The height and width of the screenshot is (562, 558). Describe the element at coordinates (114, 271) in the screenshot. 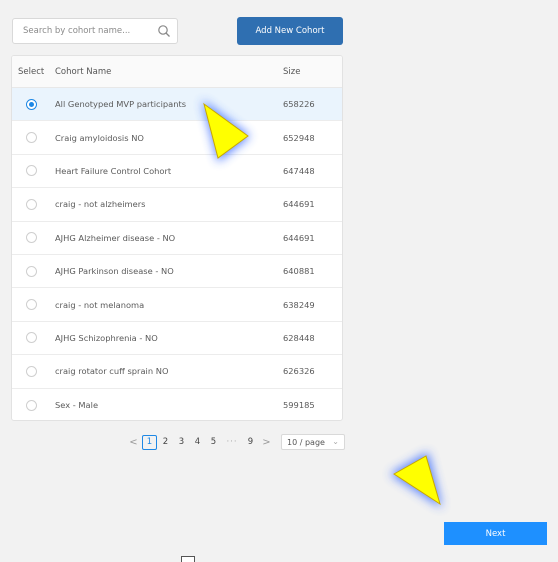

I see `cohort-name: AJHG Parkinson disease - NO` at that location.